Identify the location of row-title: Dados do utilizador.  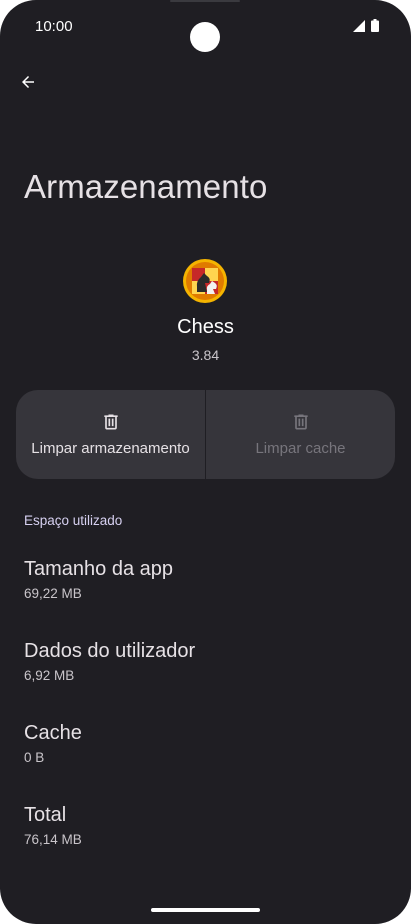
(110, 651).